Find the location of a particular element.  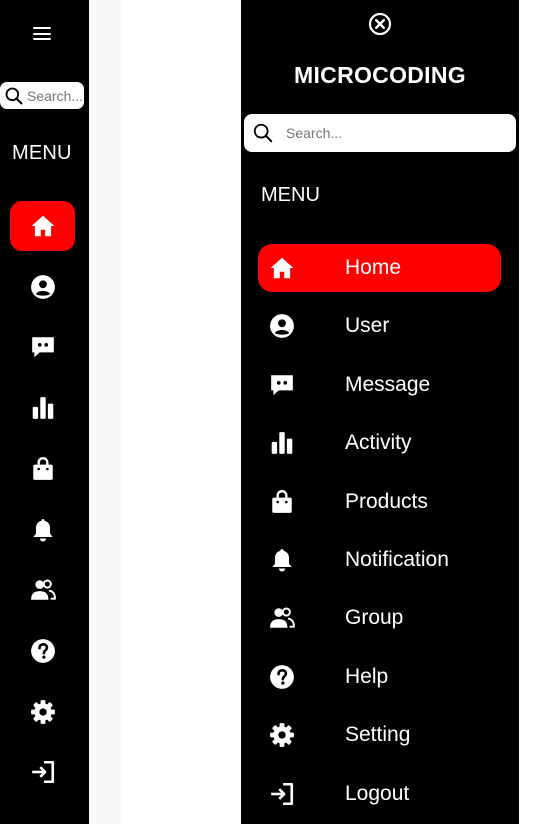

collapsed-nav-group is located at coordinates (42, 590).